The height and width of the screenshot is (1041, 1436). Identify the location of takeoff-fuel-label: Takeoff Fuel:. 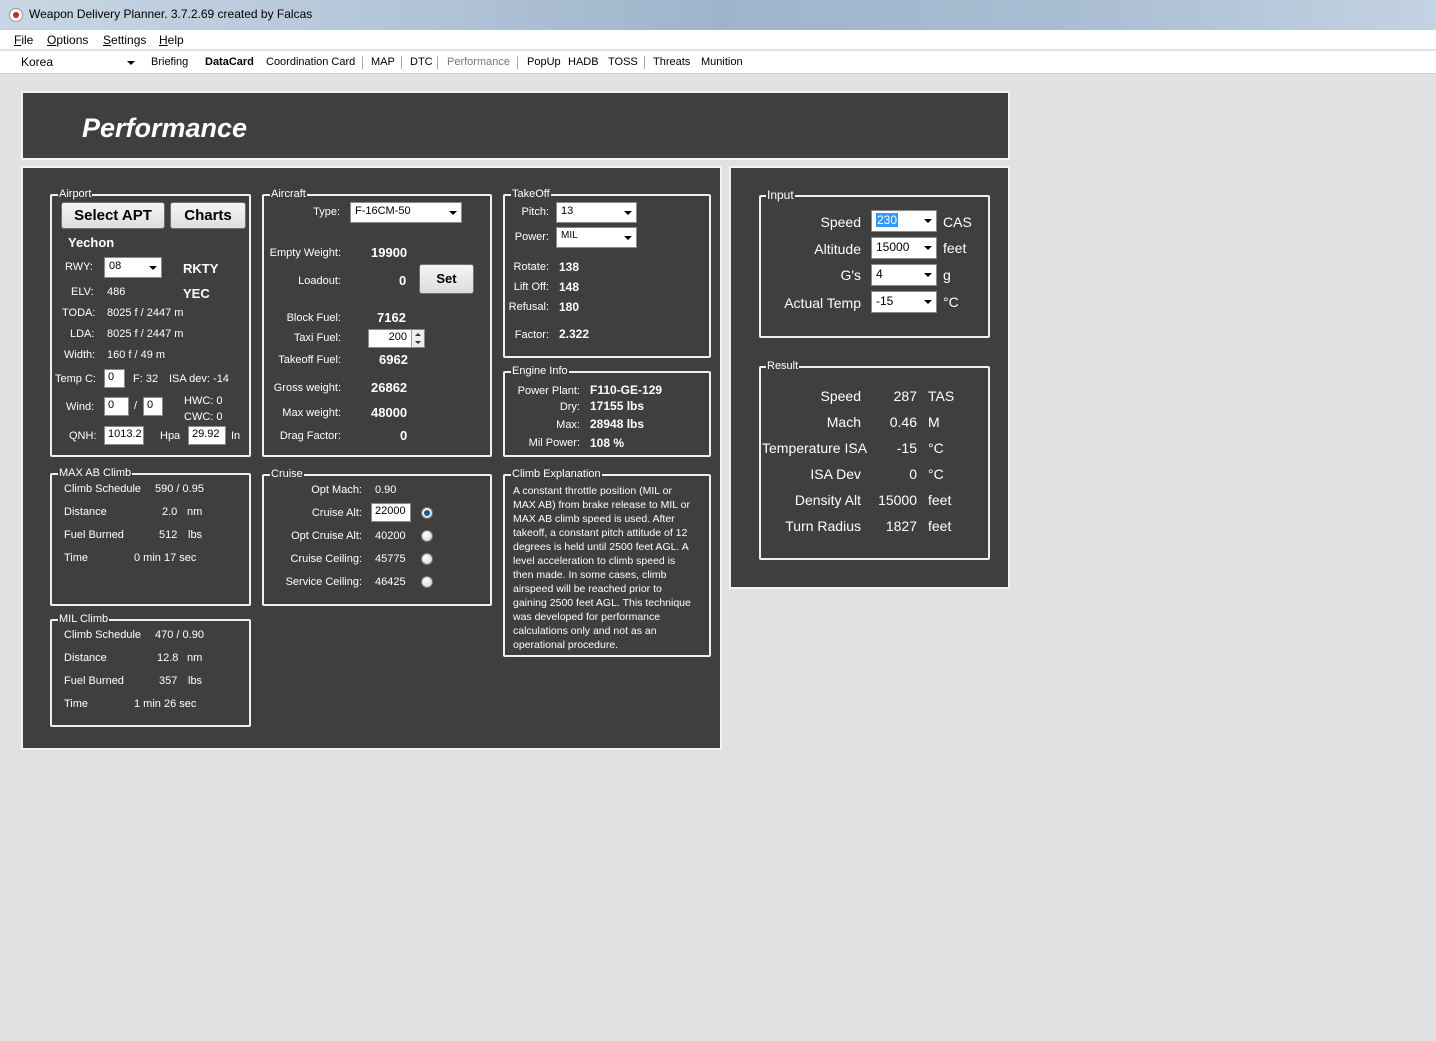
(309, 360).